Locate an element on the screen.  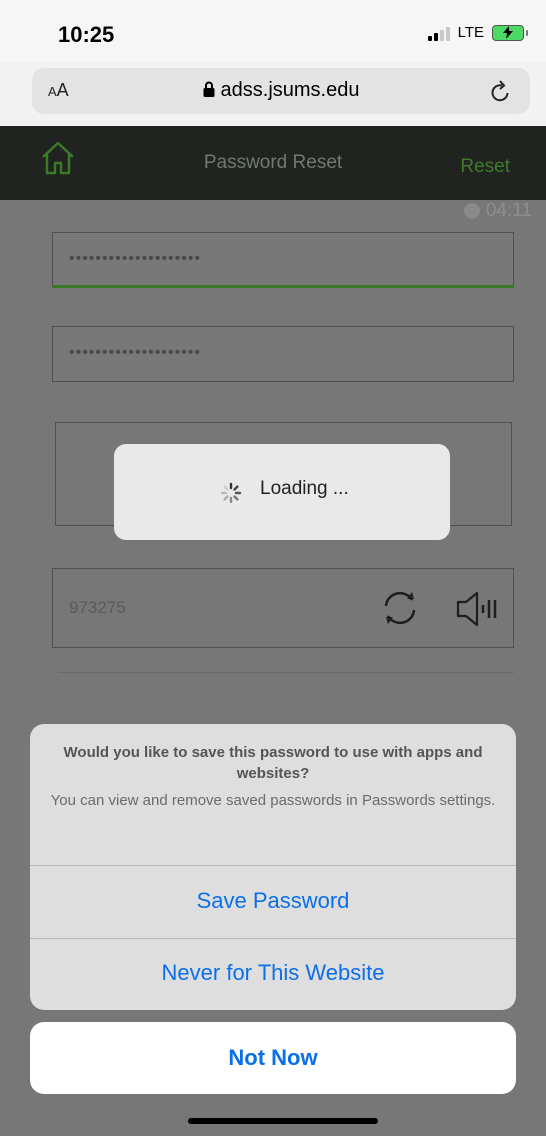
url-text: adss.jsums.edu is located at coordinates (290, 90).